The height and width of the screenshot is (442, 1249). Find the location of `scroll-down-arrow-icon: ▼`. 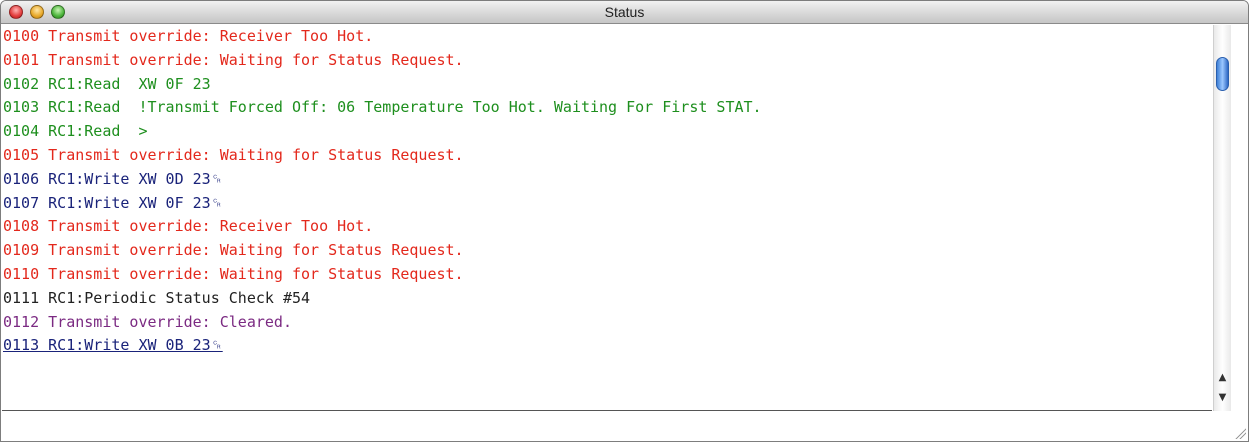

scroll-down-arrow-icon: ▼ is located at coordinates (1222, 398).